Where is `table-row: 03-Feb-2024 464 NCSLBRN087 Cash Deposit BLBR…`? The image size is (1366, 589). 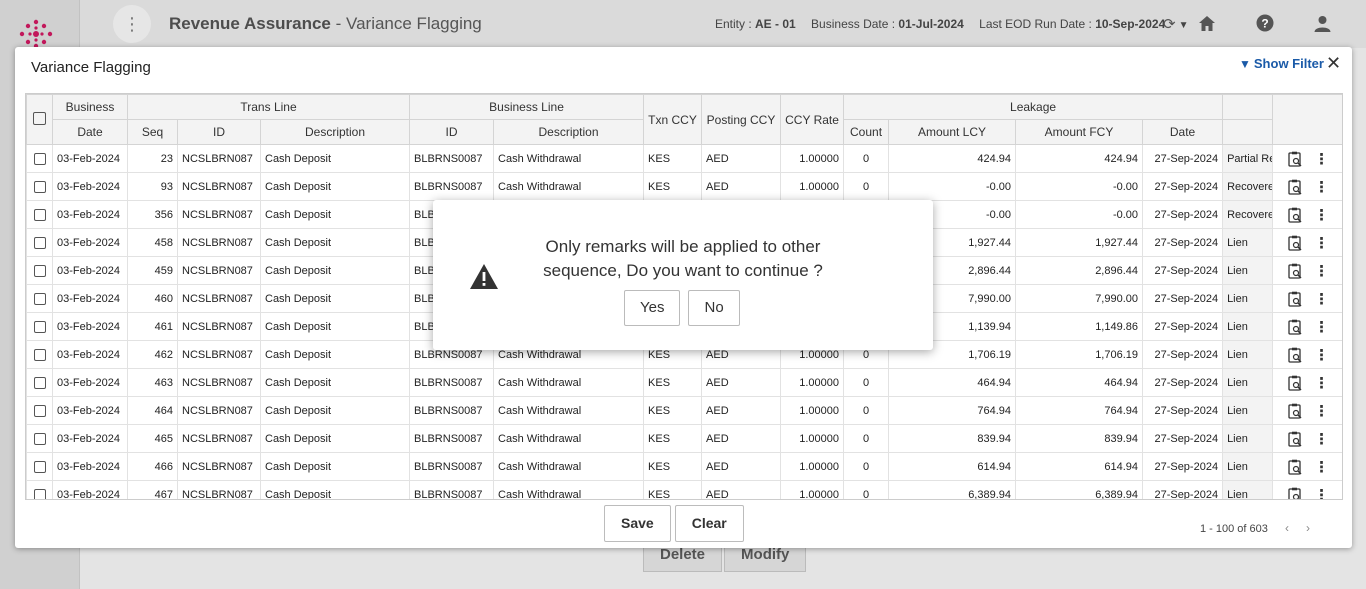
table-row: 03-Feb-2024 464 NCSLBRN087 Cash Deposit BLBR… is located at coordinates (684, 410).